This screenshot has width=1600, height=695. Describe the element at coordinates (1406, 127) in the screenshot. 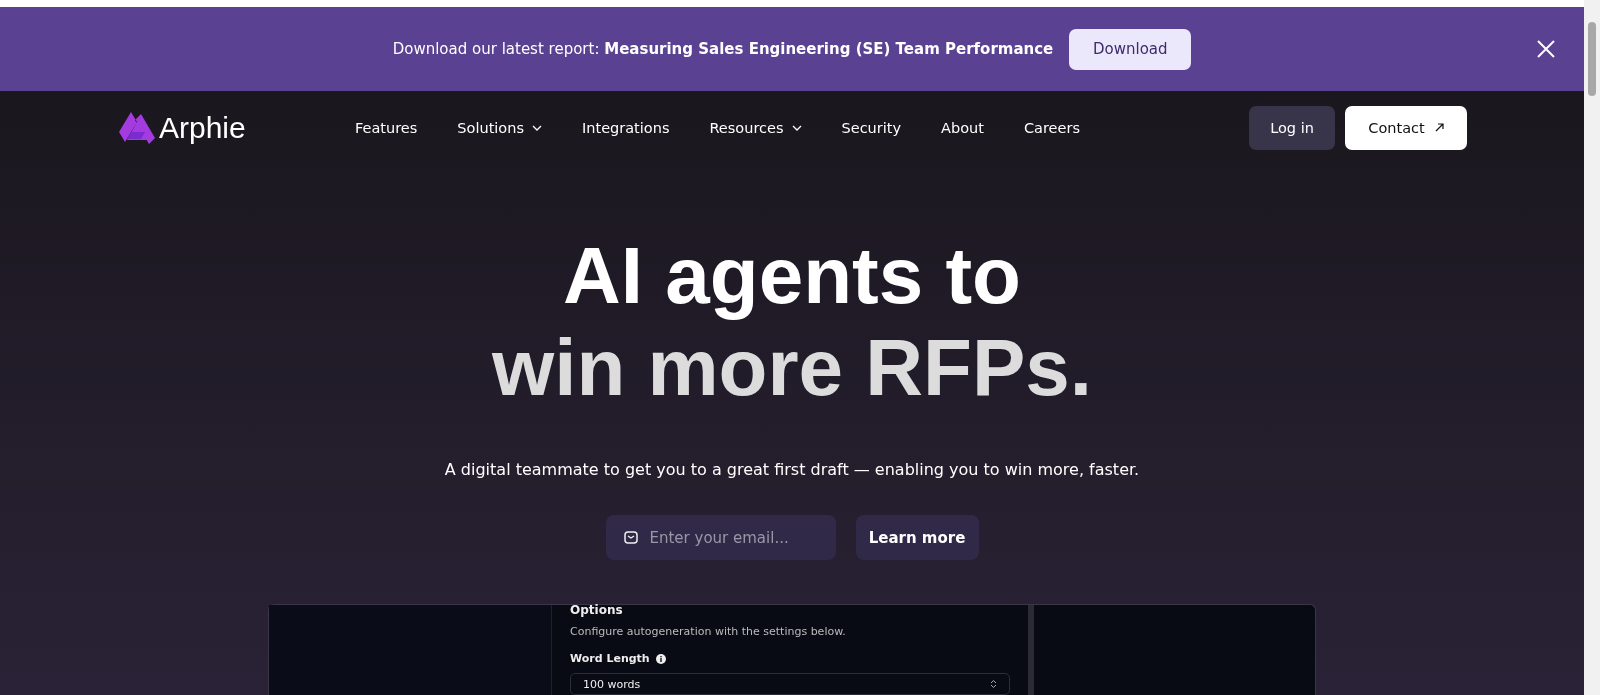

I see `contact-button: Contact` at that location.